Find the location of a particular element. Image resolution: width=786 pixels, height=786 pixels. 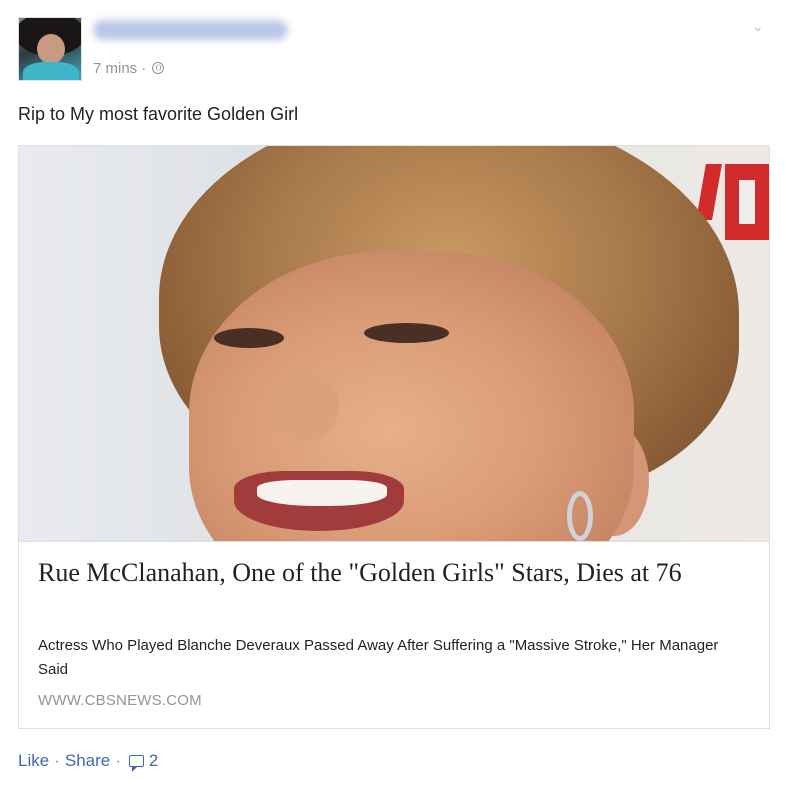

globe-icon is located at coordinates (158, 68).